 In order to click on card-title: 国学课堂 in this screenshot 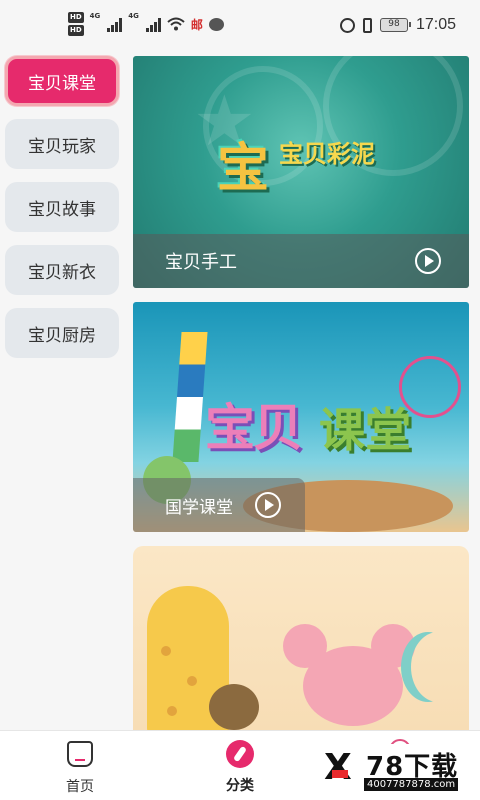, I will do `click(199, 507)`.